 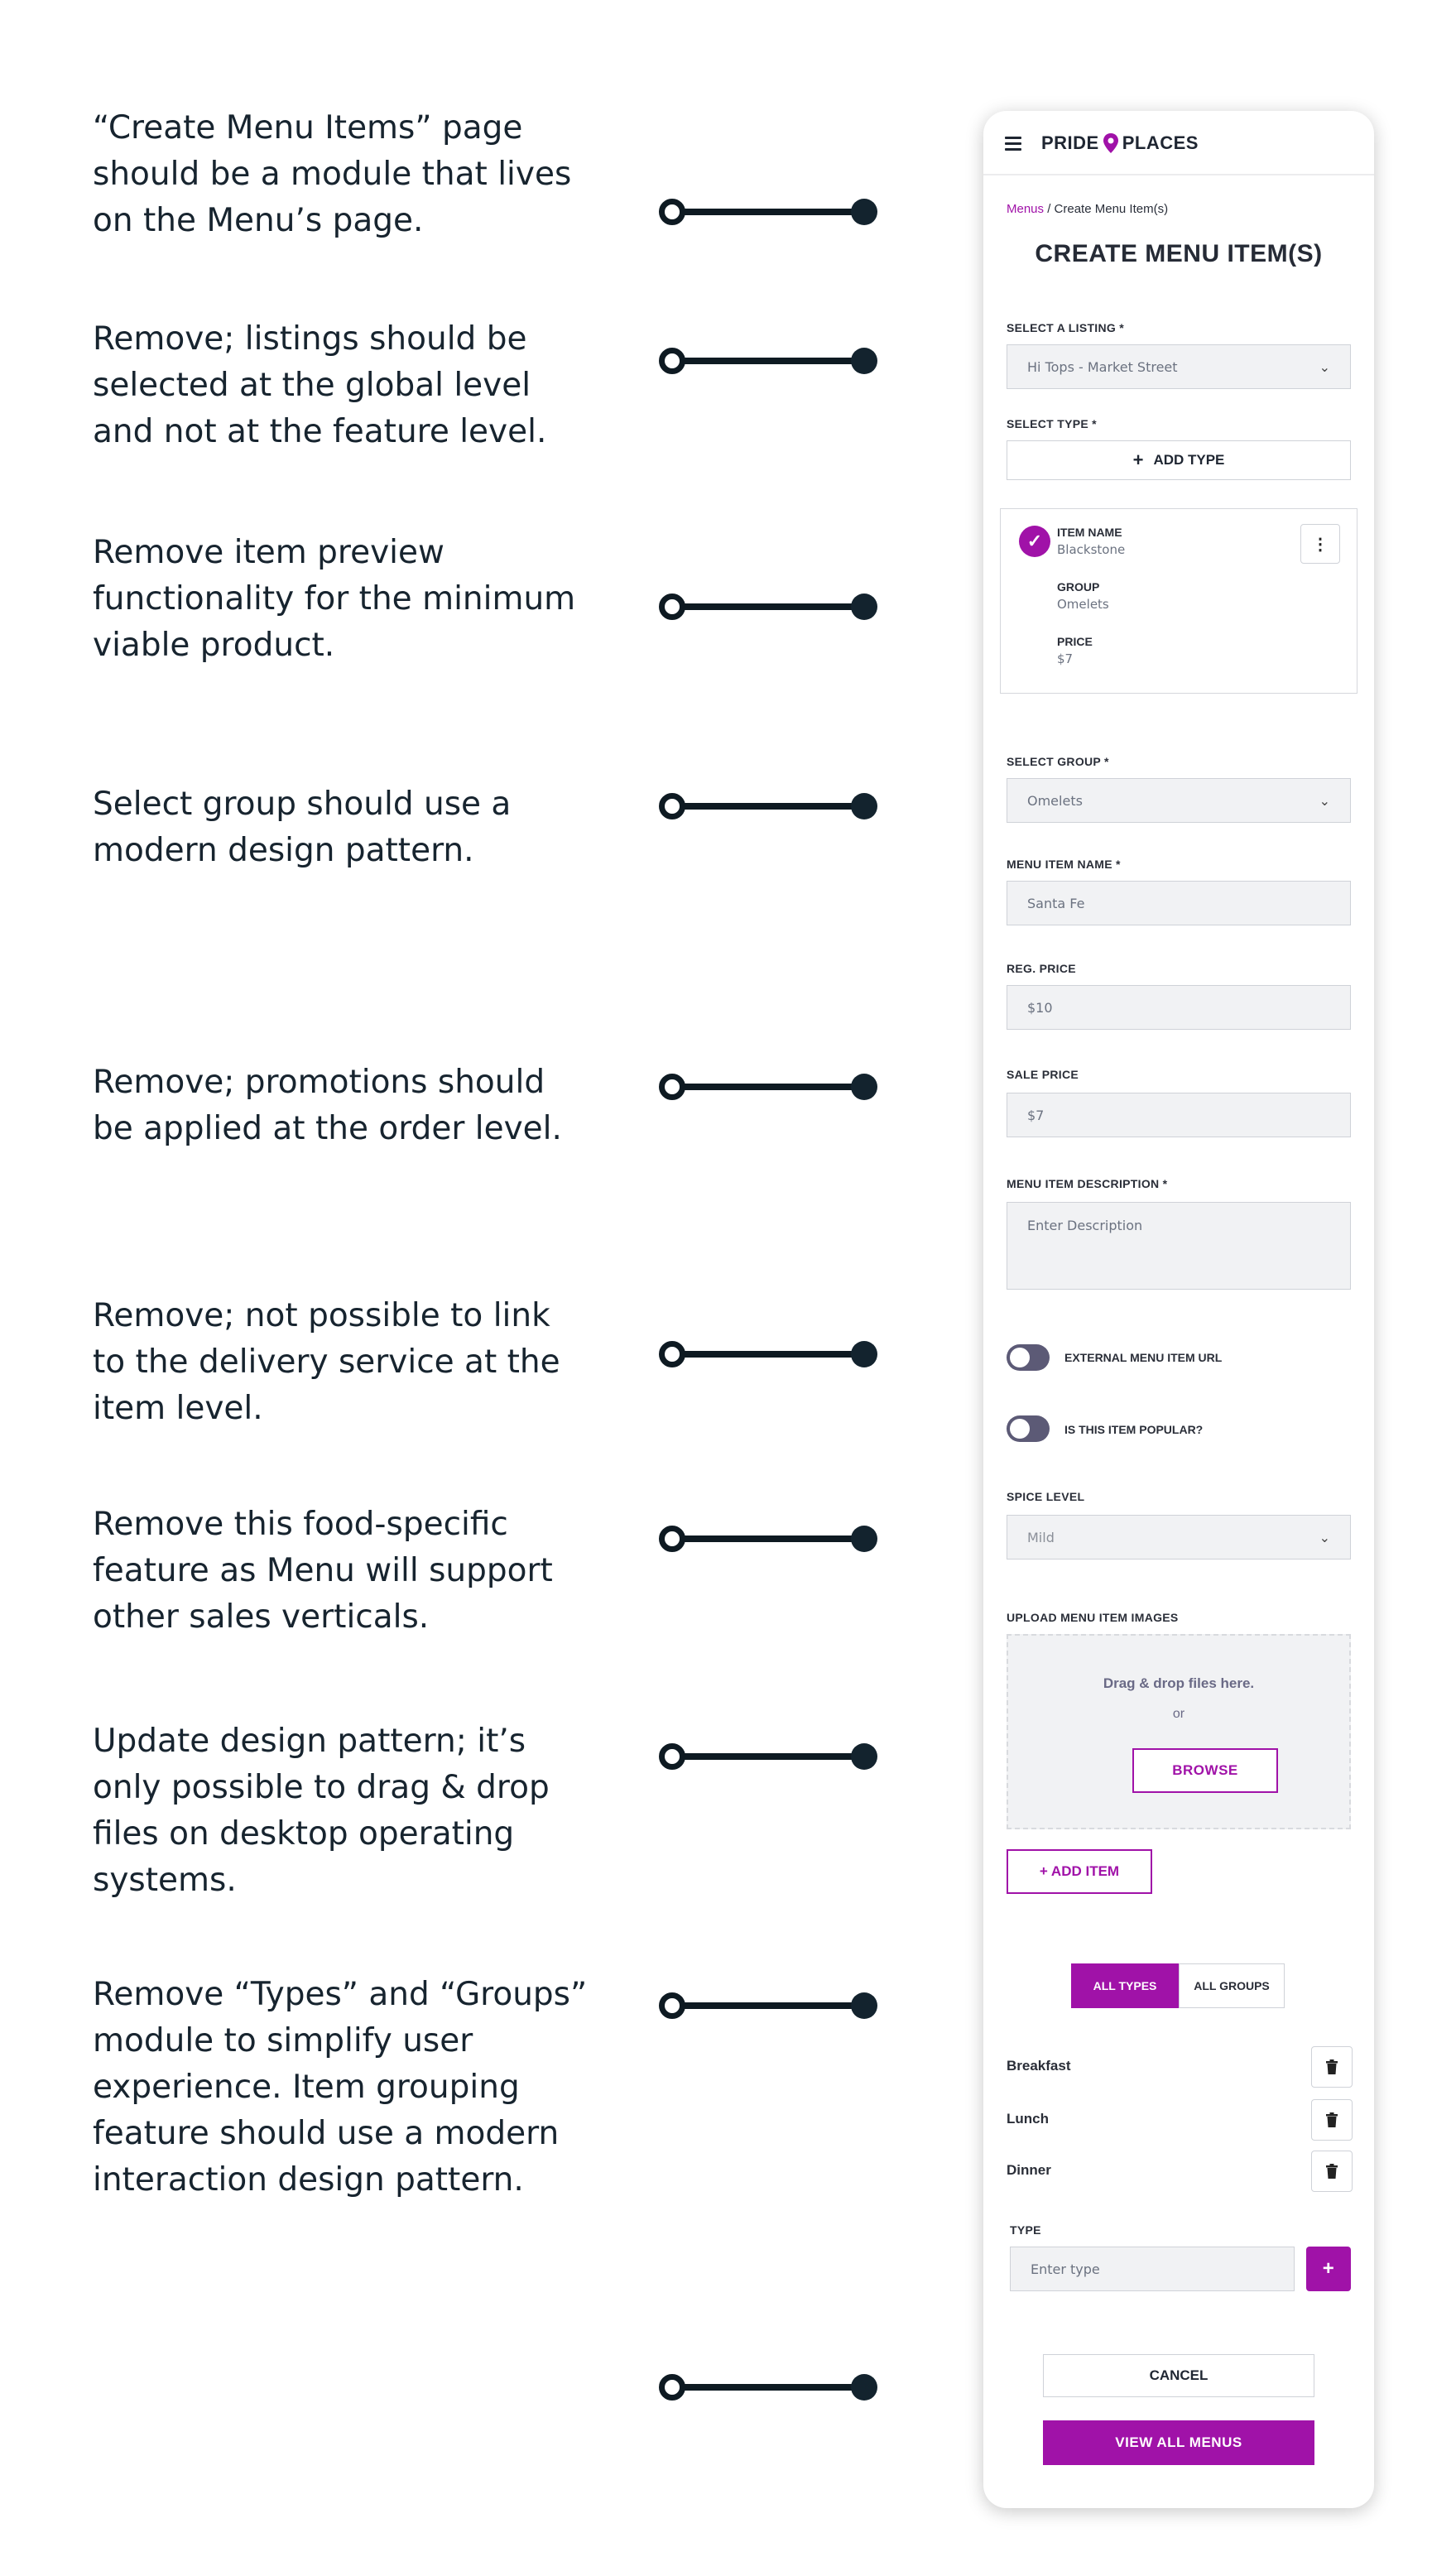 I want to click on group-select-value: Omelets, so click(x=1055, y=800).